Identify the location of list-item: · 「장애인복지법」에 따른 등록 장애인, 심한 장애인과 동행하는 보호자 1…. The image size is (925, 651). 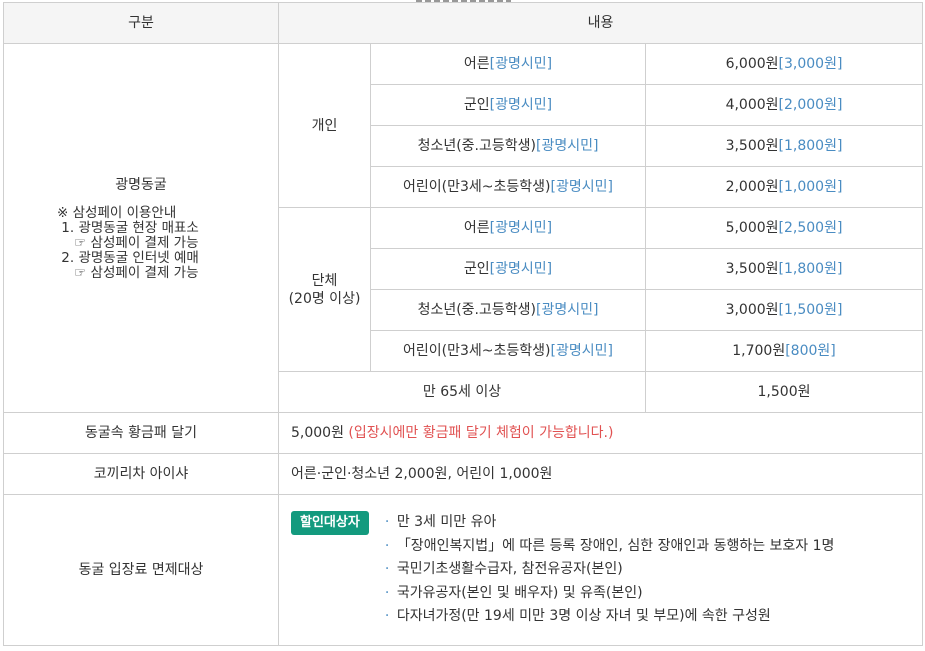
(609, 545).